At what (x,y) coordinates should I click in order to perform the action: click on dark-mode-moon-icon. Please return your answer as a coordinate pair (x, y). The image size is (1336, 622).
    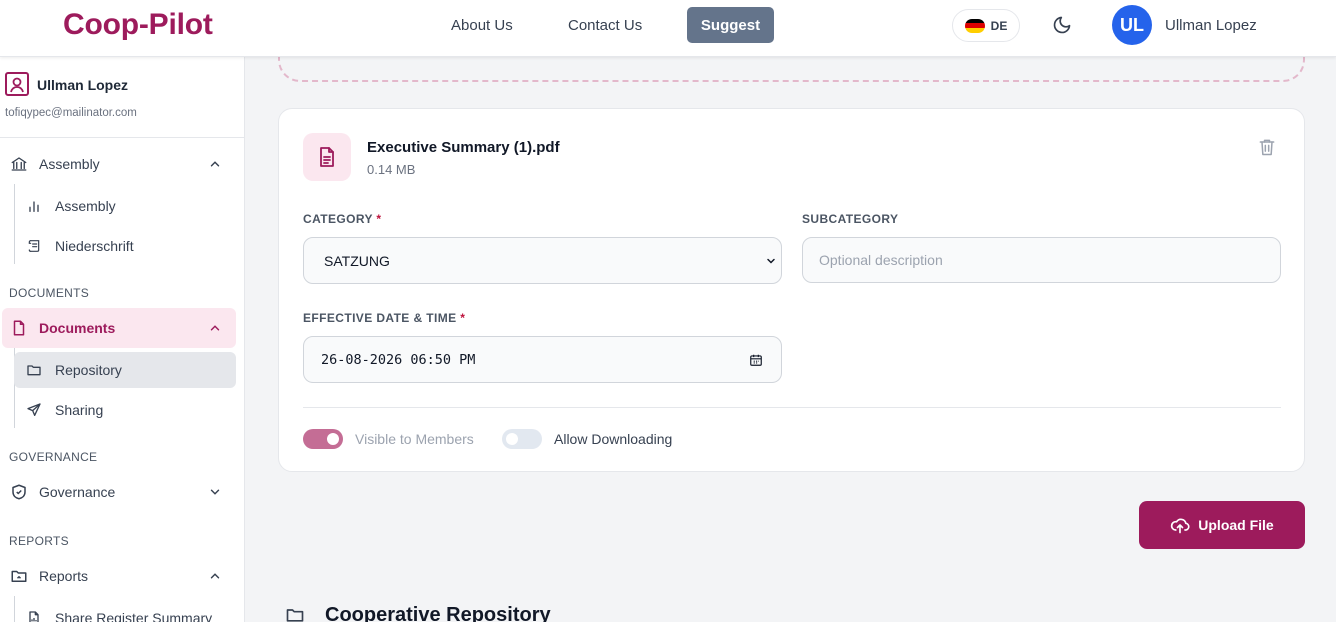
    Looking at the image, I should click on (1062, 25).